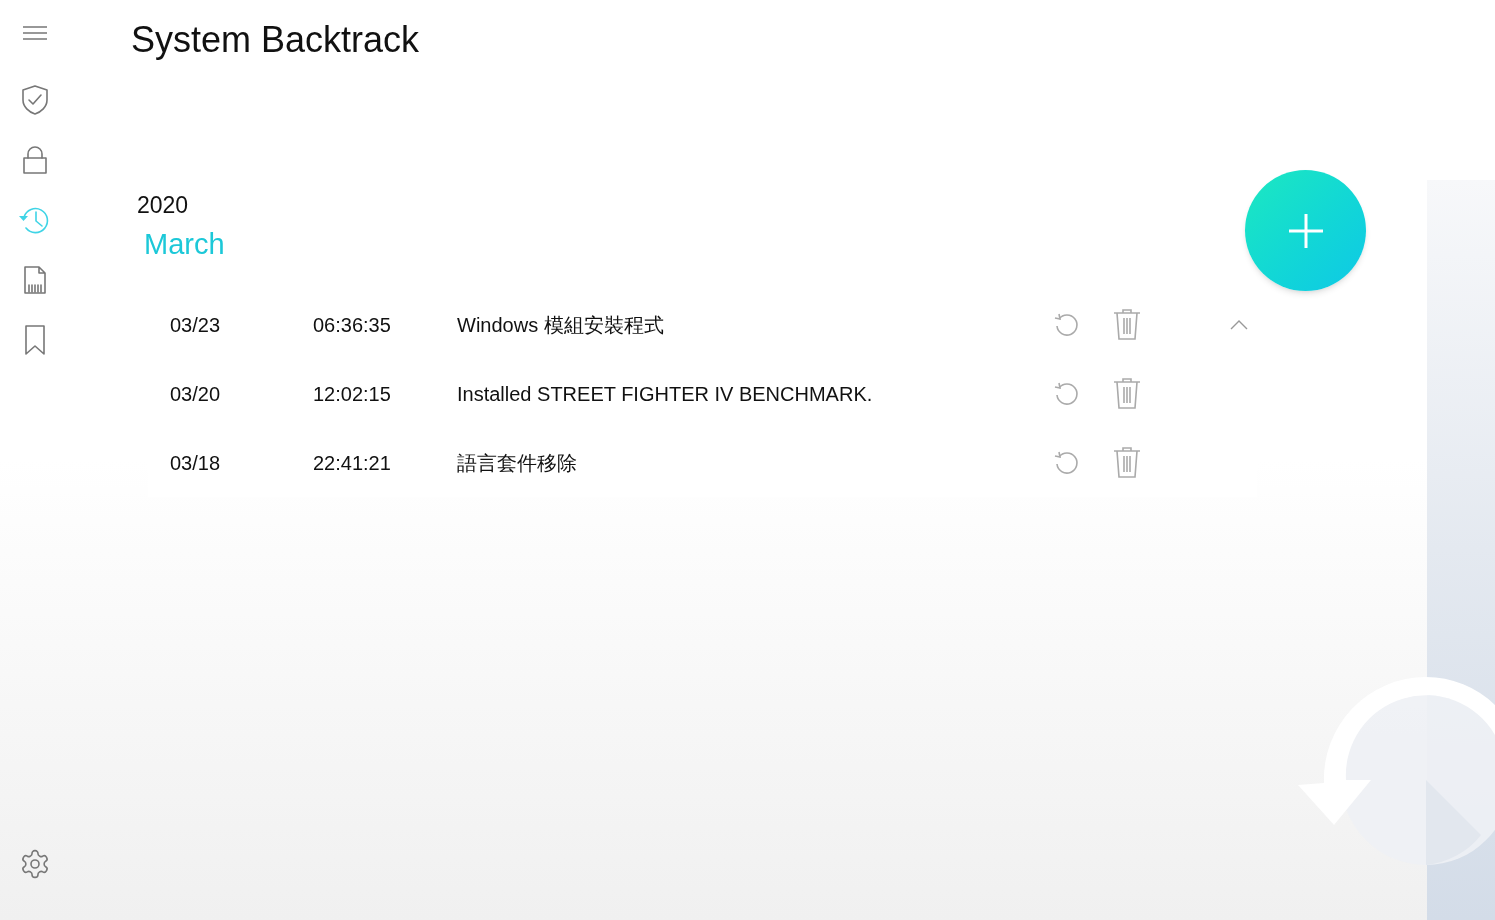 The image size is (1495, 920). I want to click on page-title: System Backtrack, so click(275, 40).